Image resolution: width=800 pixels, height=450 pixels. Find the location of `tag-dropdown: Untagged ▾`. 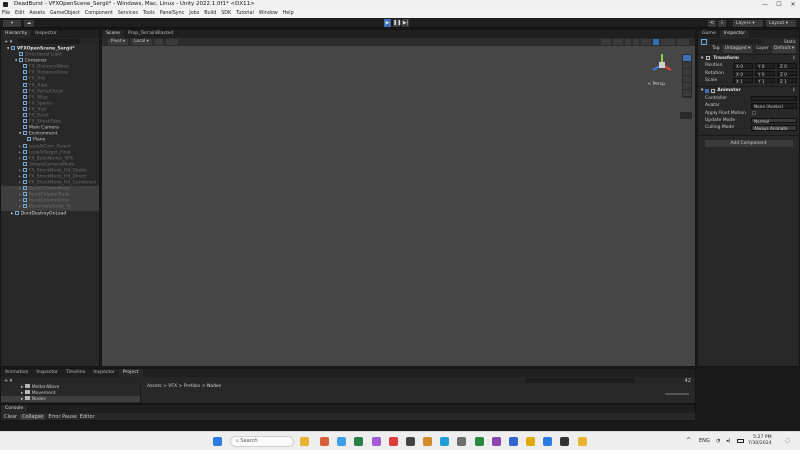

tag-dropdown: Untagged ▾ is located at coordinates (737, 49).